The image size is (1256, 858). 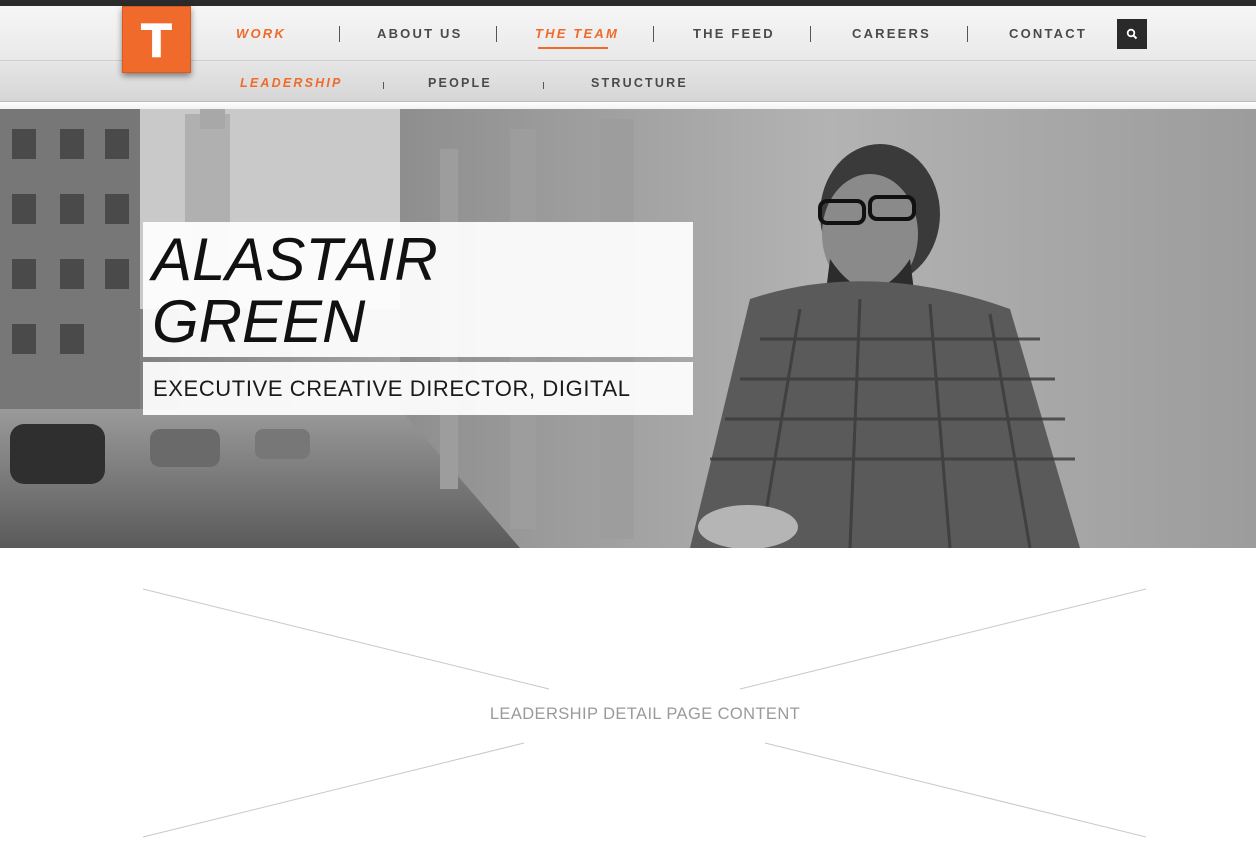 I want to click on nav-active-indicator, so click(x=573, y=48).